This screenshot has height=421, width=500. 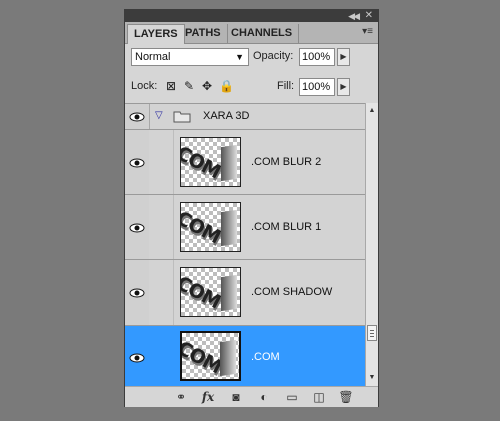 What do you see at coordinates (273, 56) in the screenshot?
I see `opacity-label: Opacity:` at bounding box center [273, 56].